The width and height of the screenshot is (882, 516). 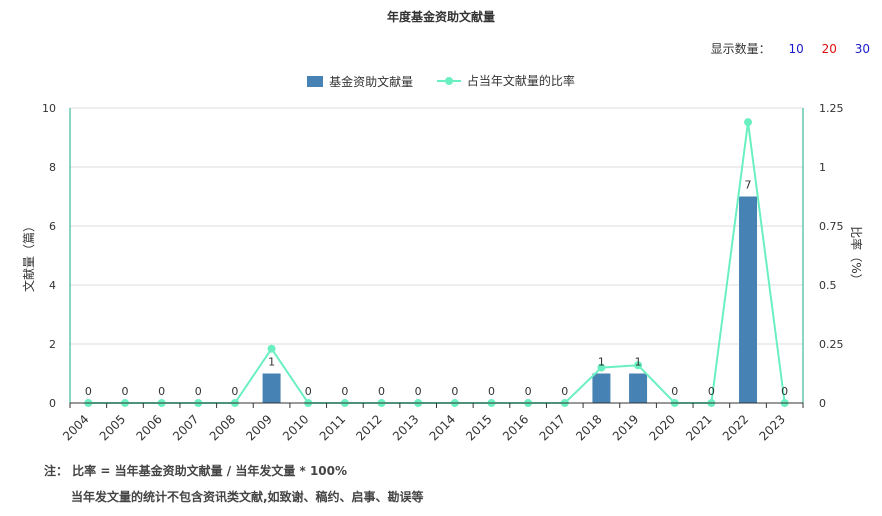 What do you see at coordinates (831, 344) in the screenshot?
I see `y-tick-right-label: 0.25` at bounding box center [831, 344].